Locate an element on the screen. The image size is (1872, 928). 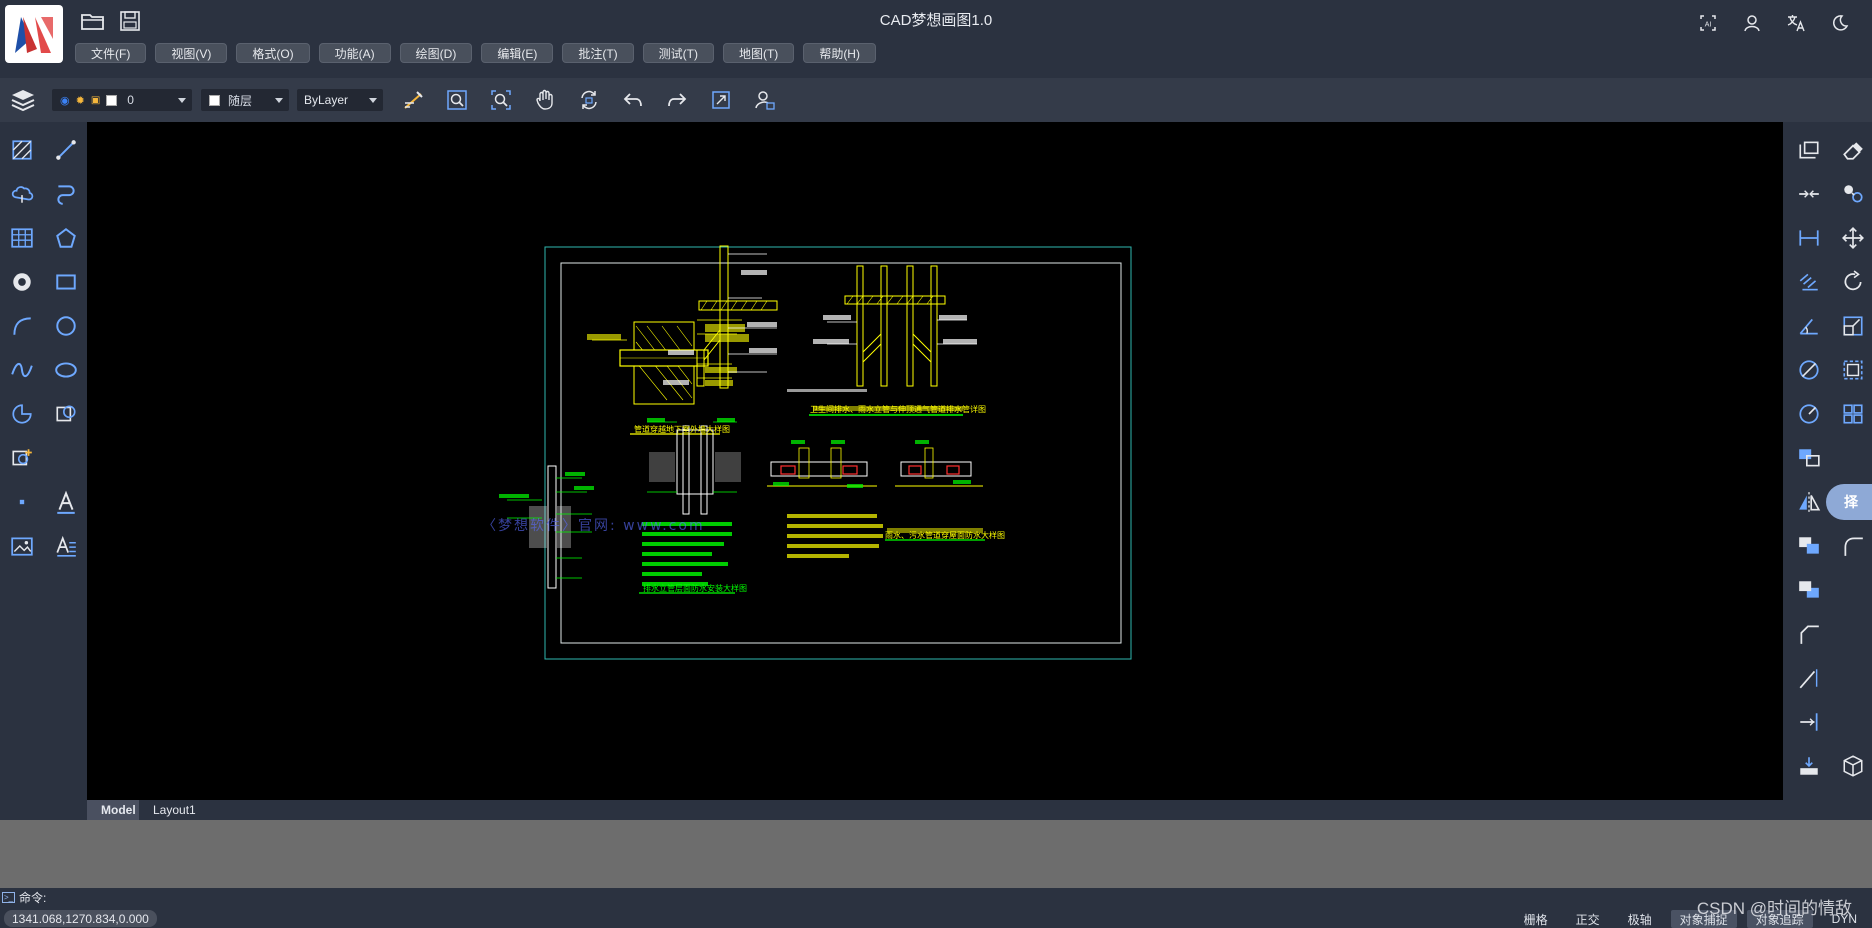
undo-icon is located at coordinates (633, 100).